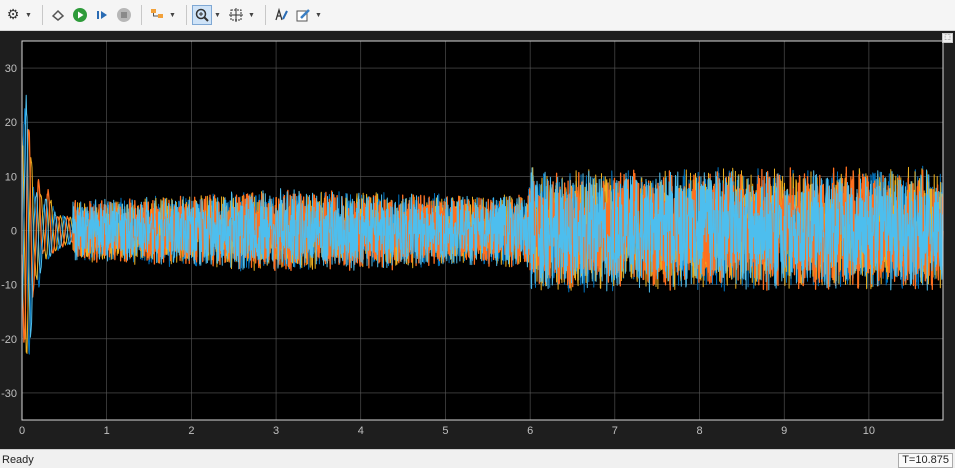 The height and width of the screenshot is (468, 955). Describe the element at coordinates (9, 340) in the screenshot. I see `y-tick-label: -20` at that location.